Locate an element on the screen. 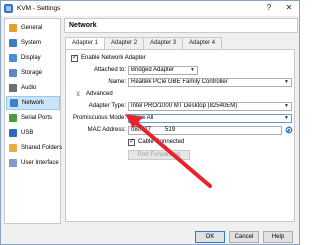 Image resolution: width=320 pixels, height=245 pixels. virtualbox-icon is located at coordinates (8, 8).